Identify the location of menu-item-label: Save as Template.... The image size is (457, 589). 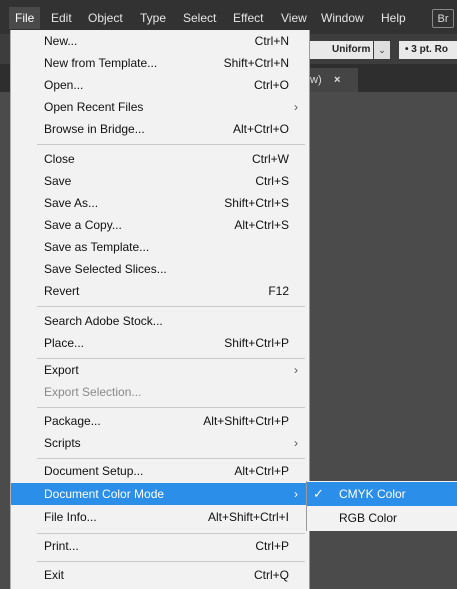
(97, 247).